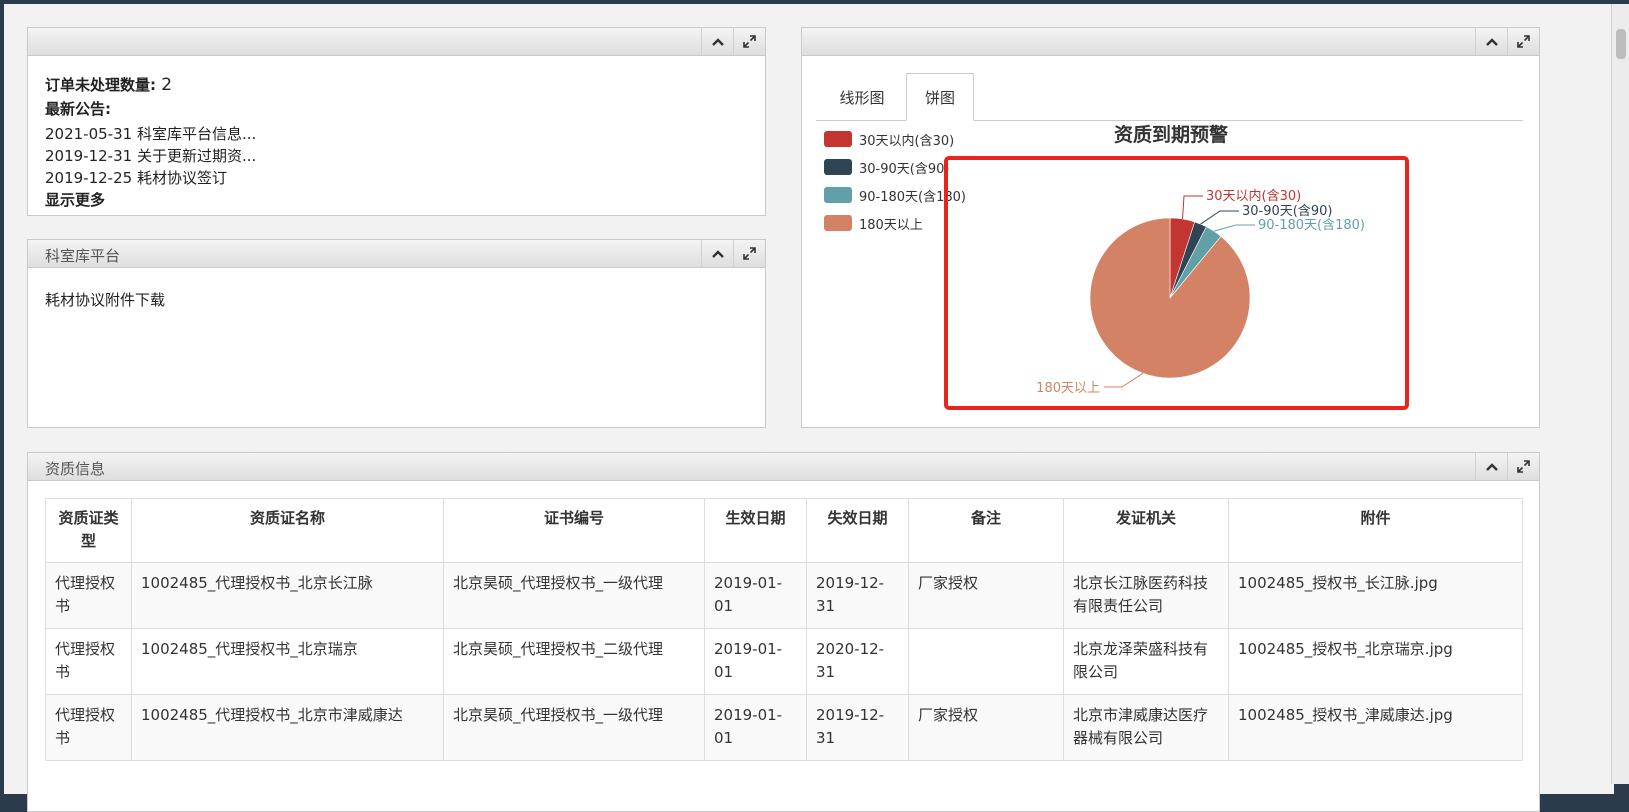 This screenshot has height=812, width=1629. What do you see at coordinates (1375, 661) in the screenshot?
I see `cell-attachment: 1002485_授权书_北京瑞京.jpg` at bounding box center [1375, 661].